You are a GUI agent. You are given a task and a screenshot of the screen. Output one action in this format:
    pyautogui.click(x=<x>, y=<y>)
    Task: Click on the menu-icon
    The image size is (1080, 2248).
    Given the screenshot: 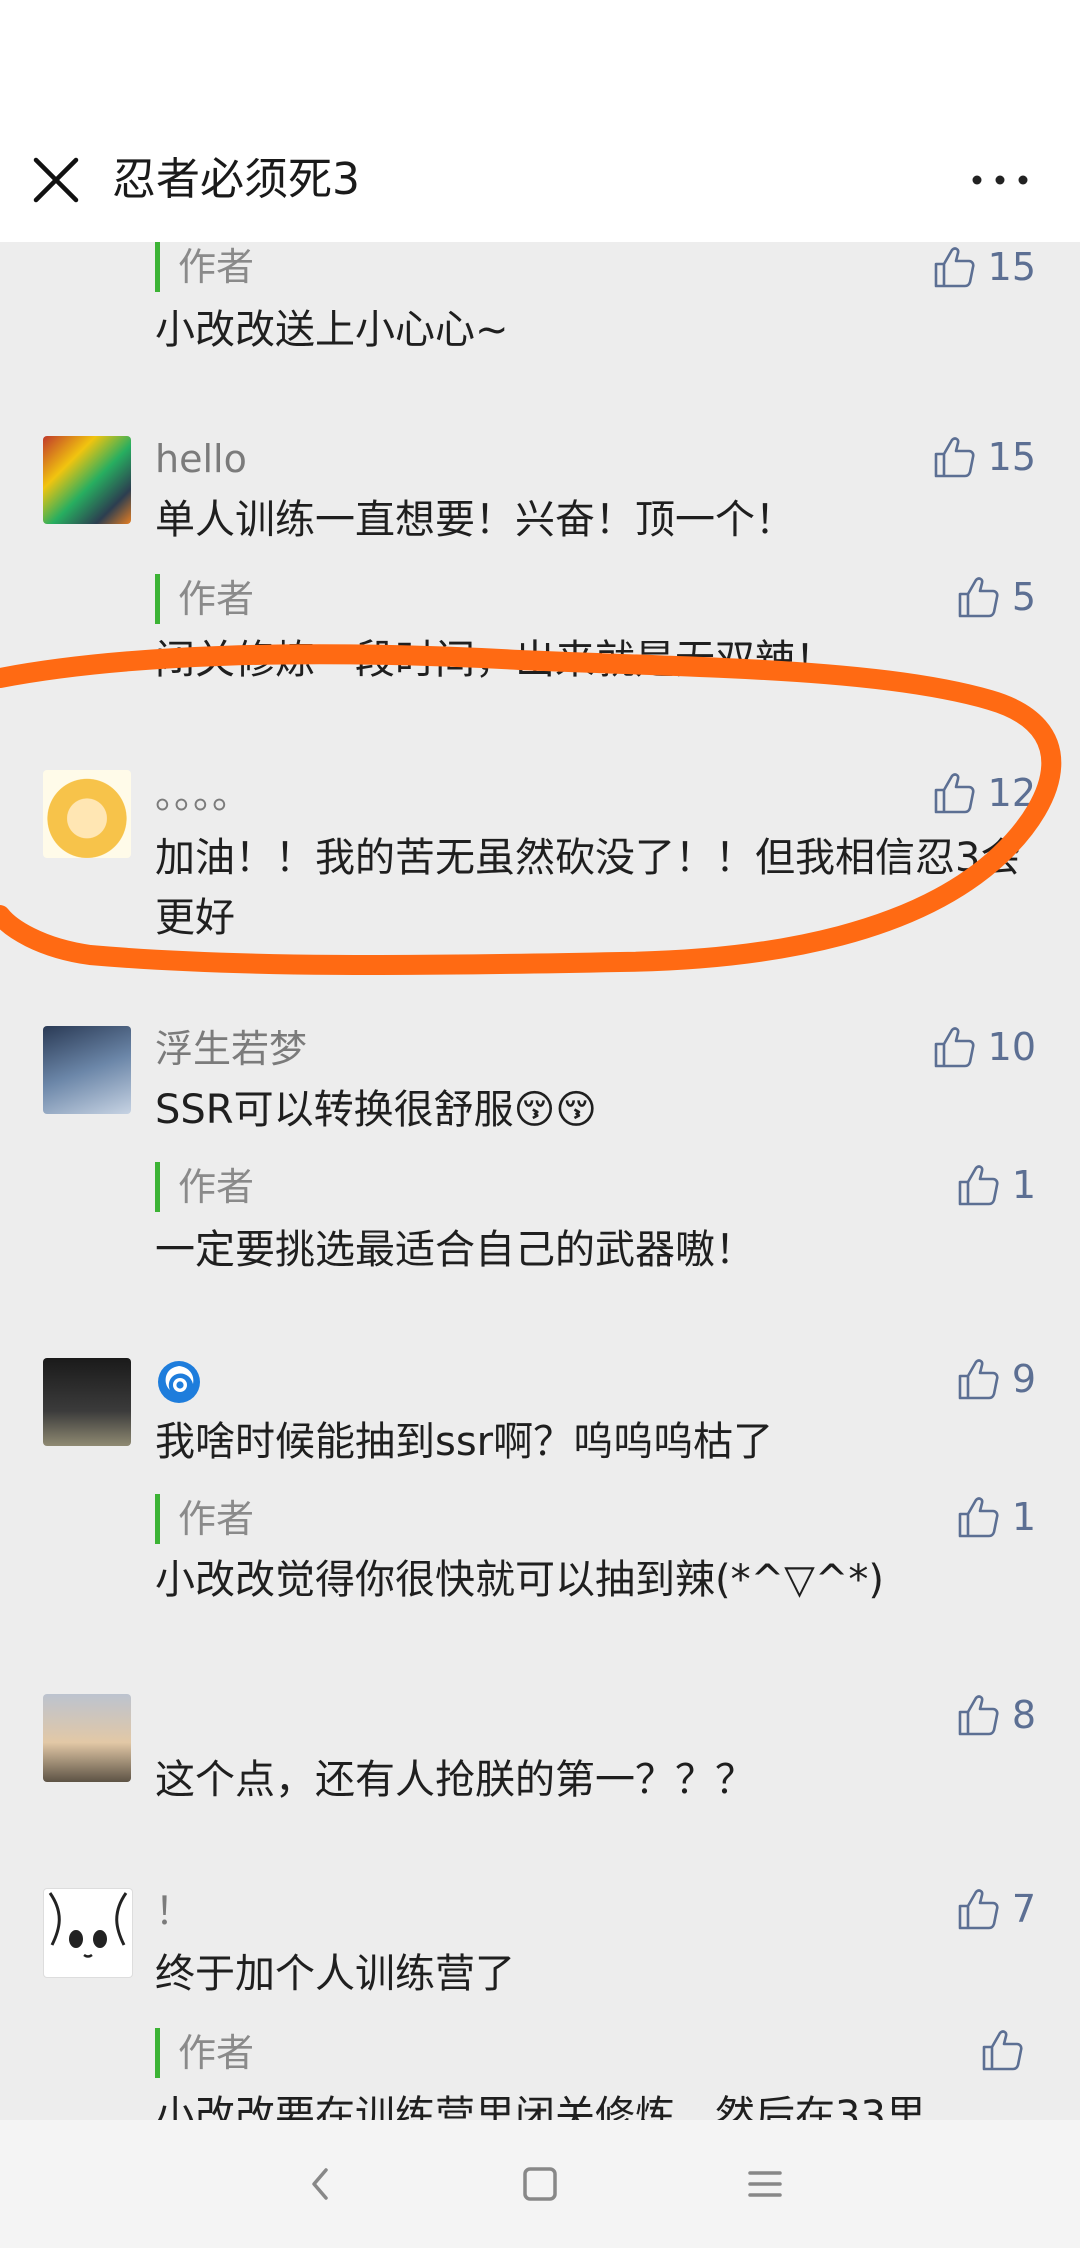 What is the action you would take?
    pyautogui.click(x=765, y=2184)
    